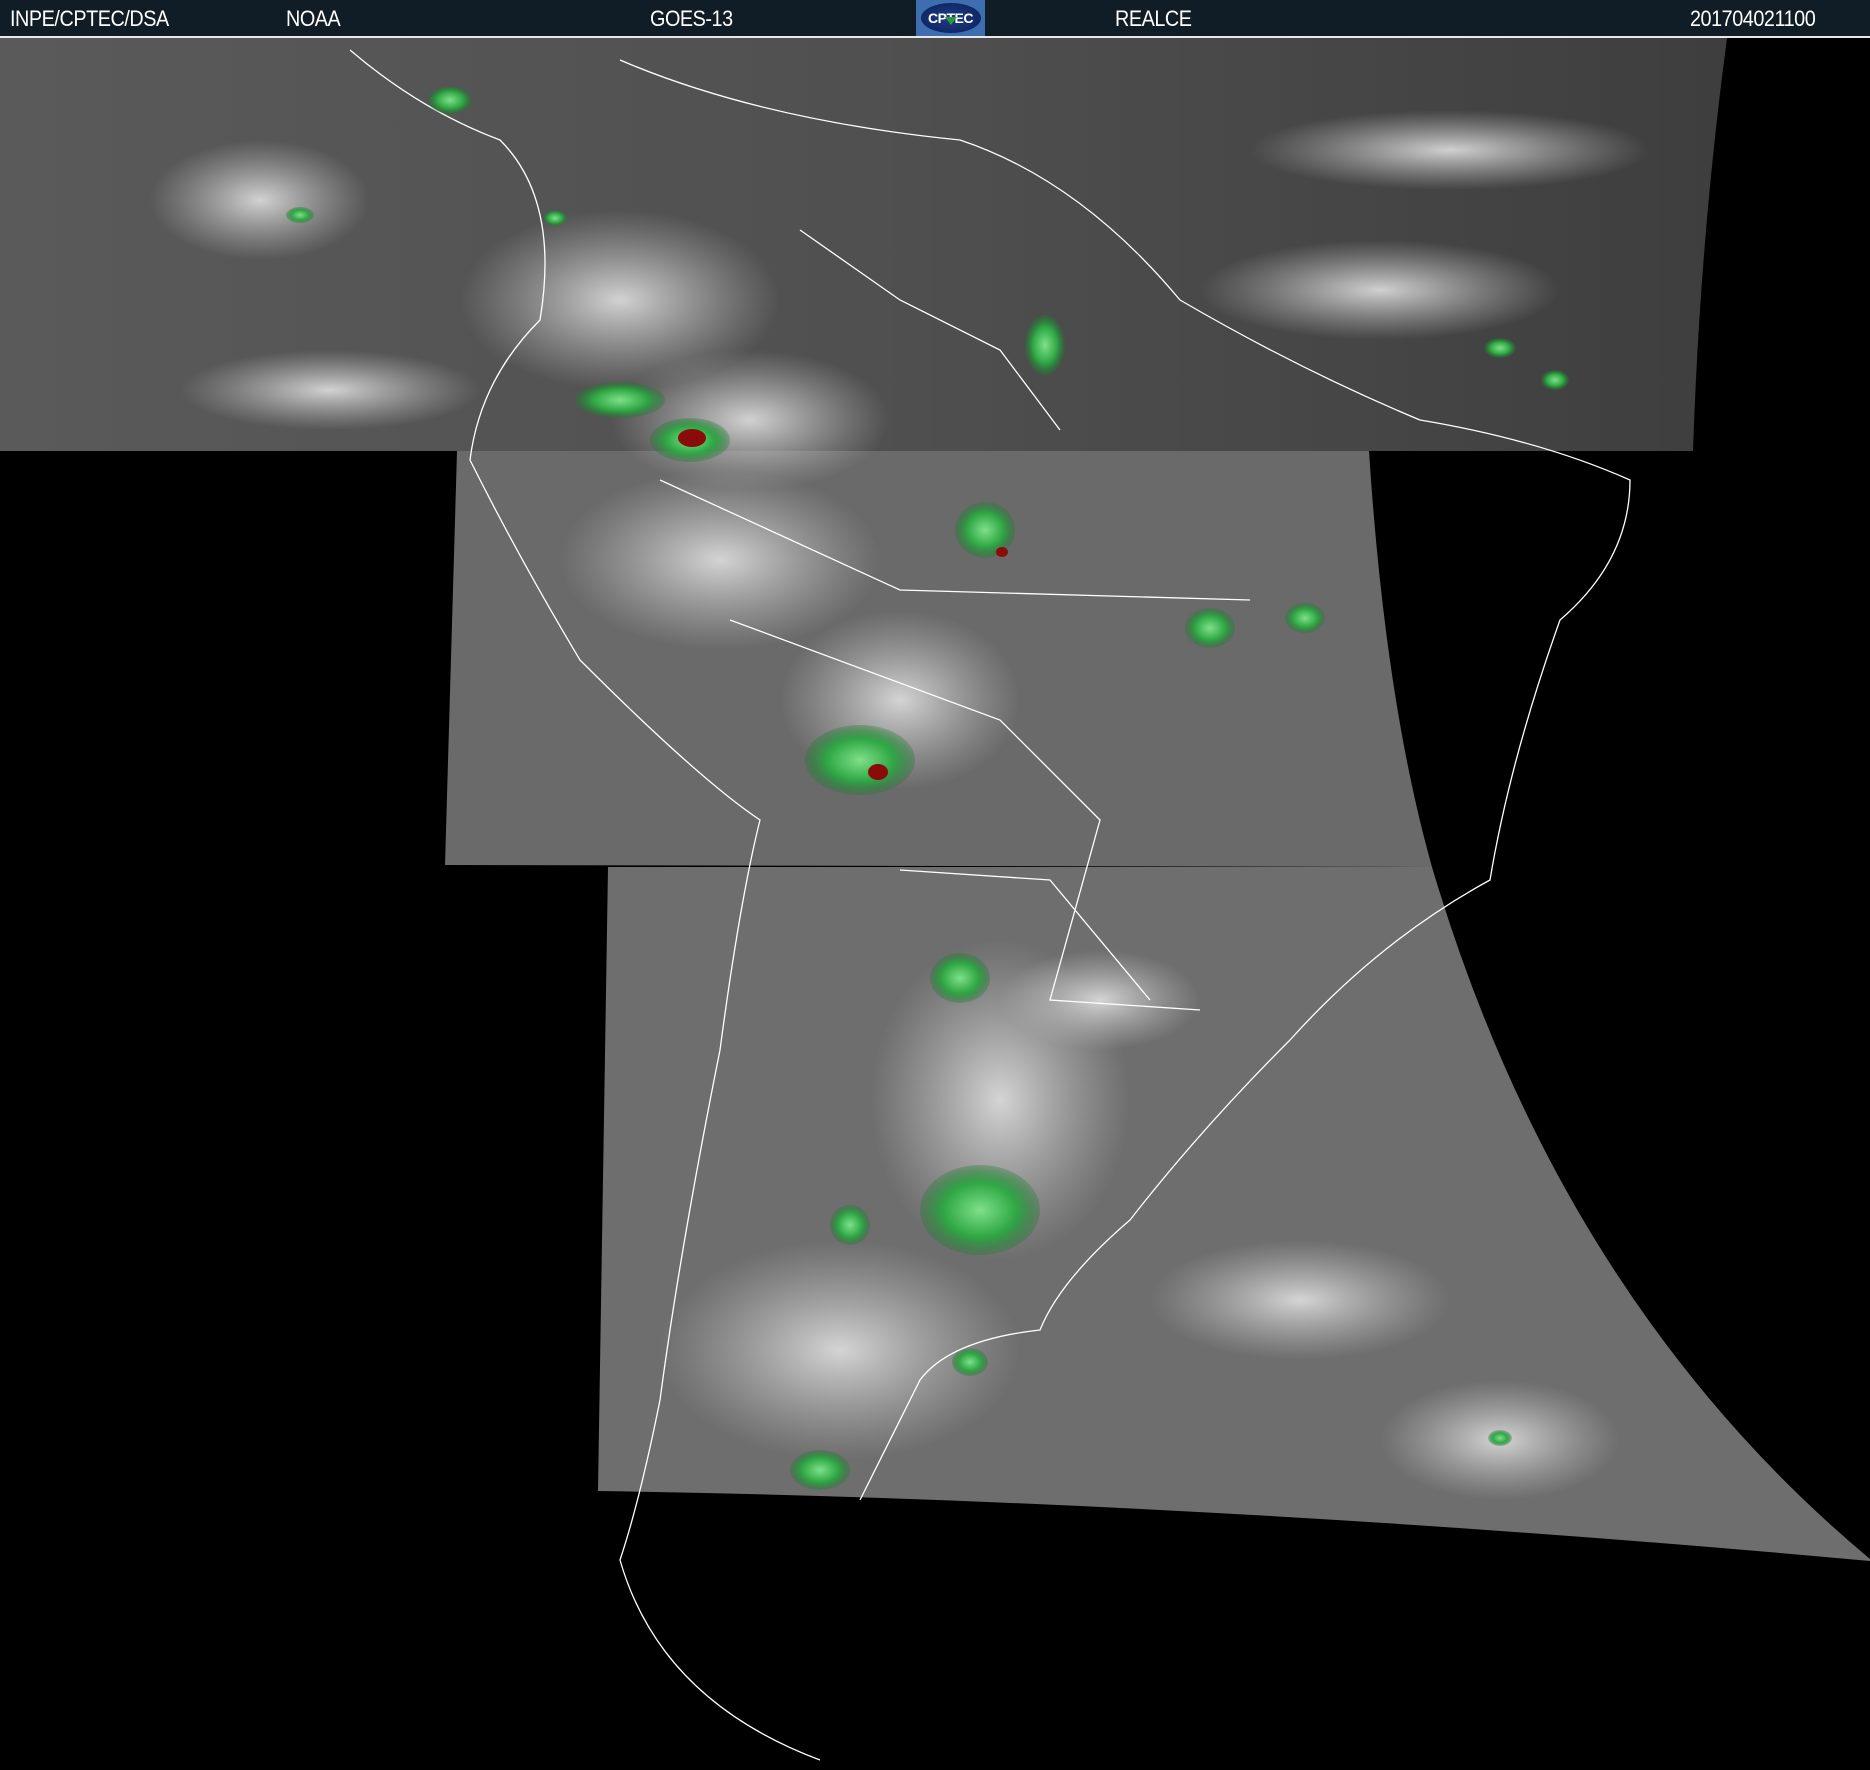 Image resolution: width=1870 pixels, height=1770 pixels. Describe the element at coordinates (89, 18) in the screenshot. I see `agency-label: INPE/CPTEC/DSA` at that location.